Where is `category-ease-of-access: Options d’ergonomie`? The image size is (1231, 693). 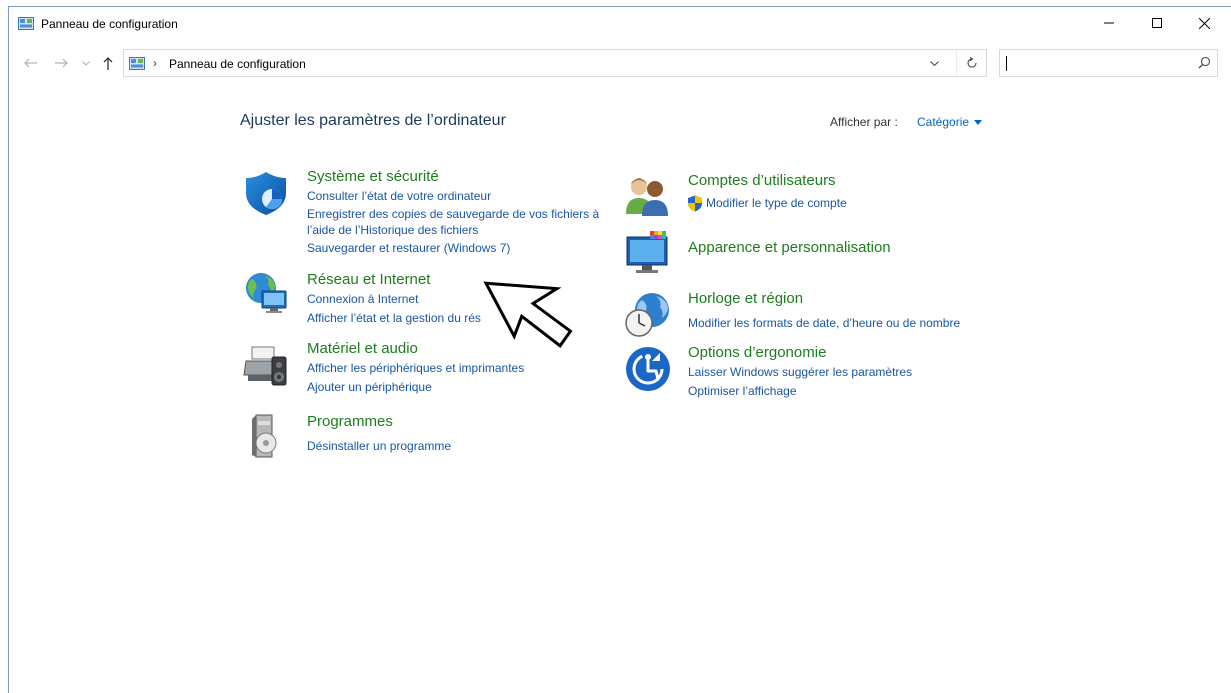
category-ease-of-access: Options d’ergonomie is located at coordinates (757, 352).